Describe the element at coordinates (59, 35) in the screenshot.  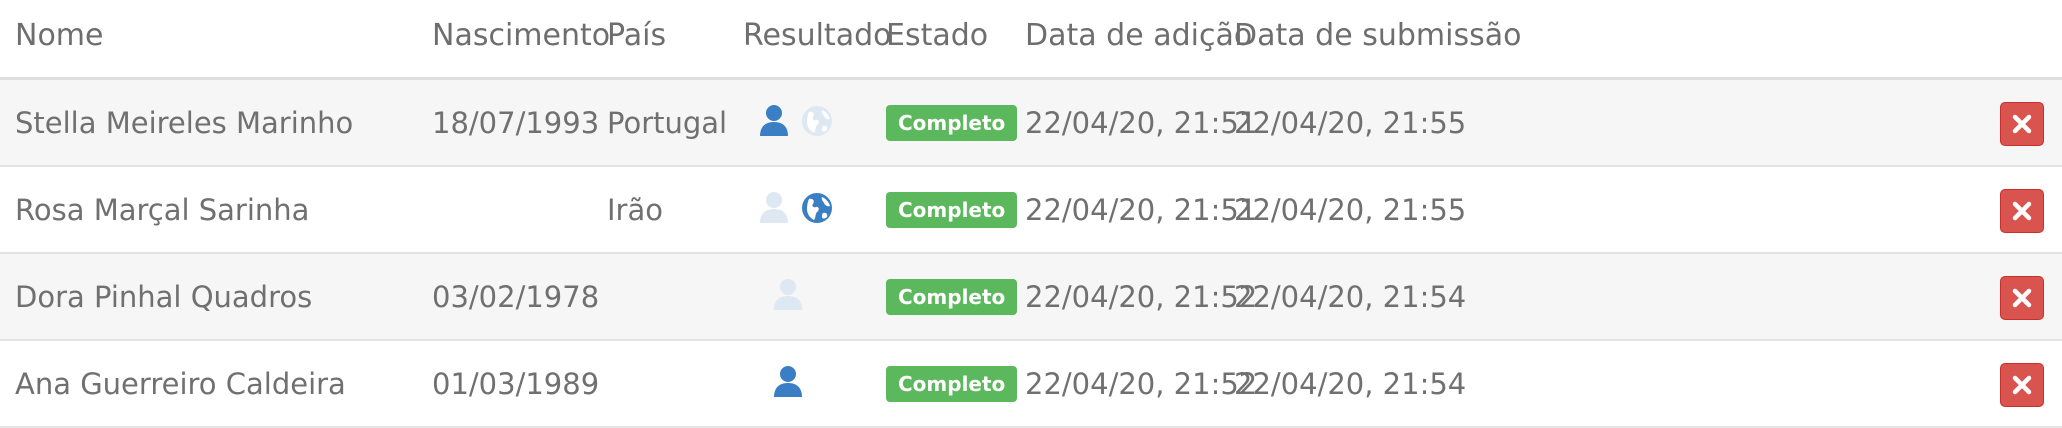
I see `header-name: Nome` at that location.